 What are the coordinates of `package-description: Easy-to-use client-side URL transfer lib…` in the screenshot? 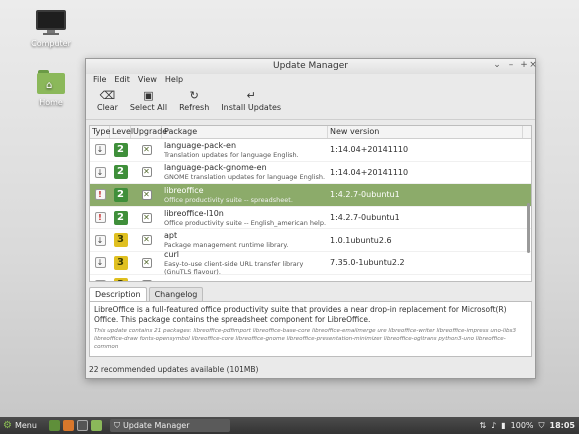 It's located at (234, 267).